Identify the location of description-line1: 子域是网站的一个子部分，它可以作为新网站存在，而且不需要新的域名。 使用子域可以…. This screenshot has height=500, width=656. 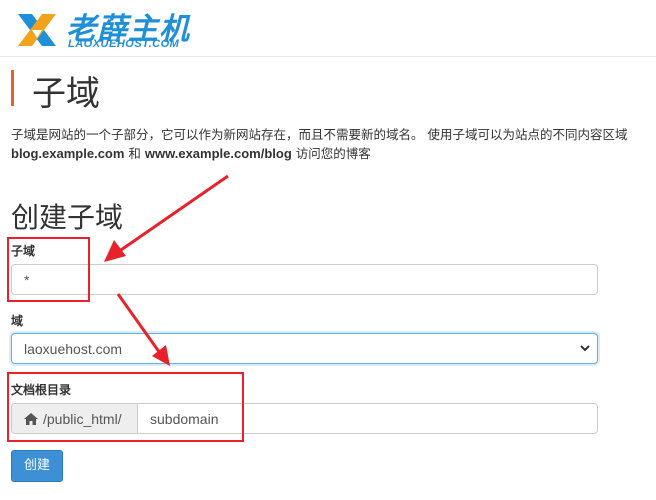
(319, 134).